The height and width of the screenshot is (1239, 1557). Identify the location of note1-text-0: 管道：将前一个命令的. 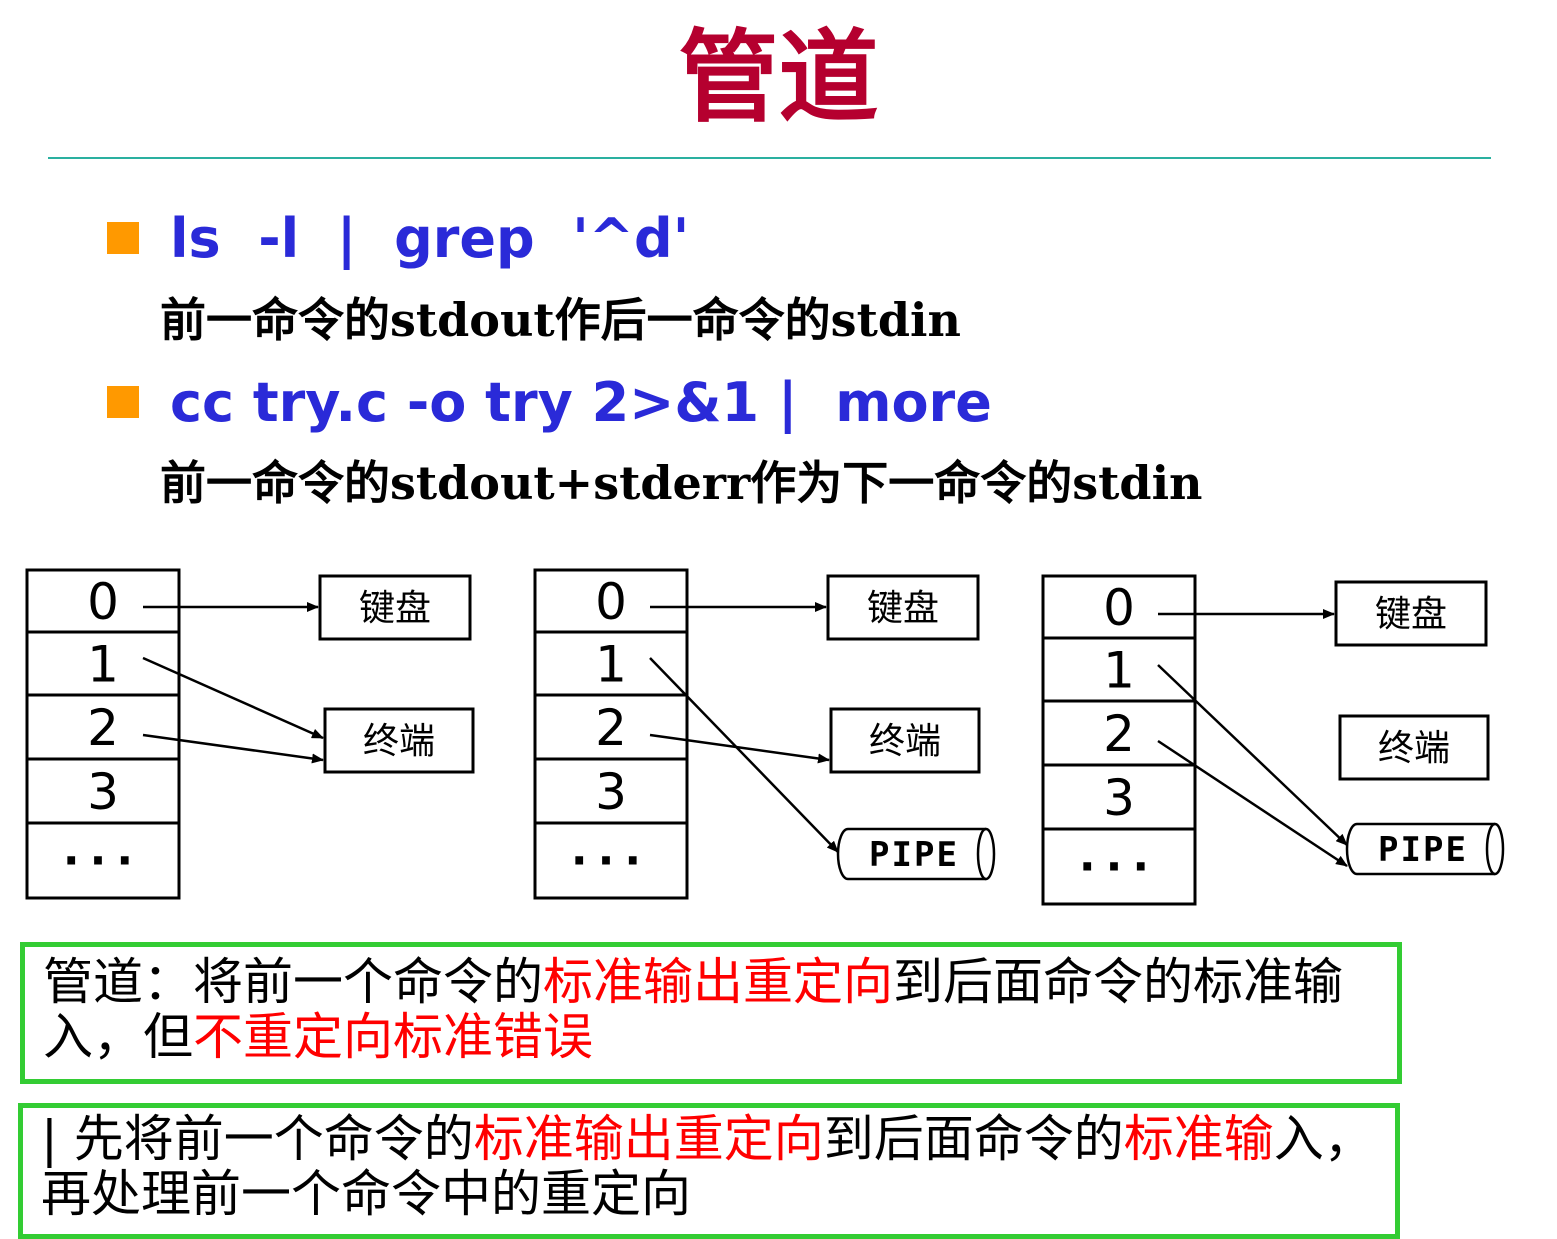
(293, 982).